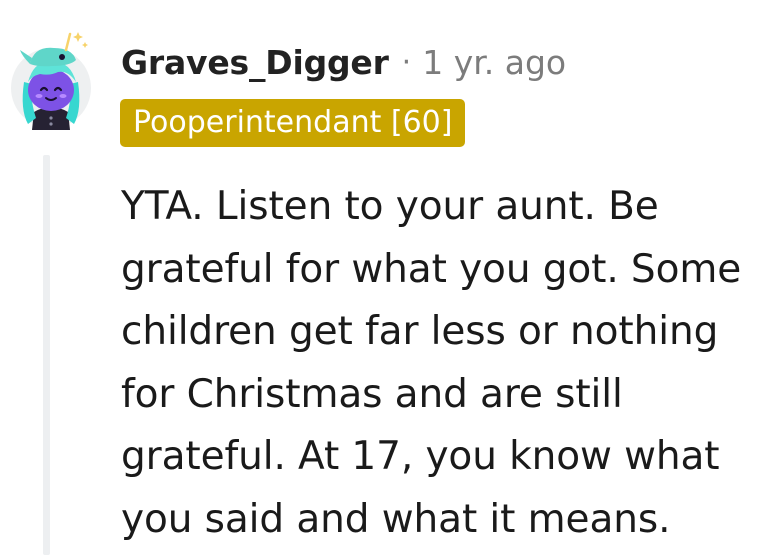  I want to click on comment-timestamp: 1 yr. ago, so click(494, 62).